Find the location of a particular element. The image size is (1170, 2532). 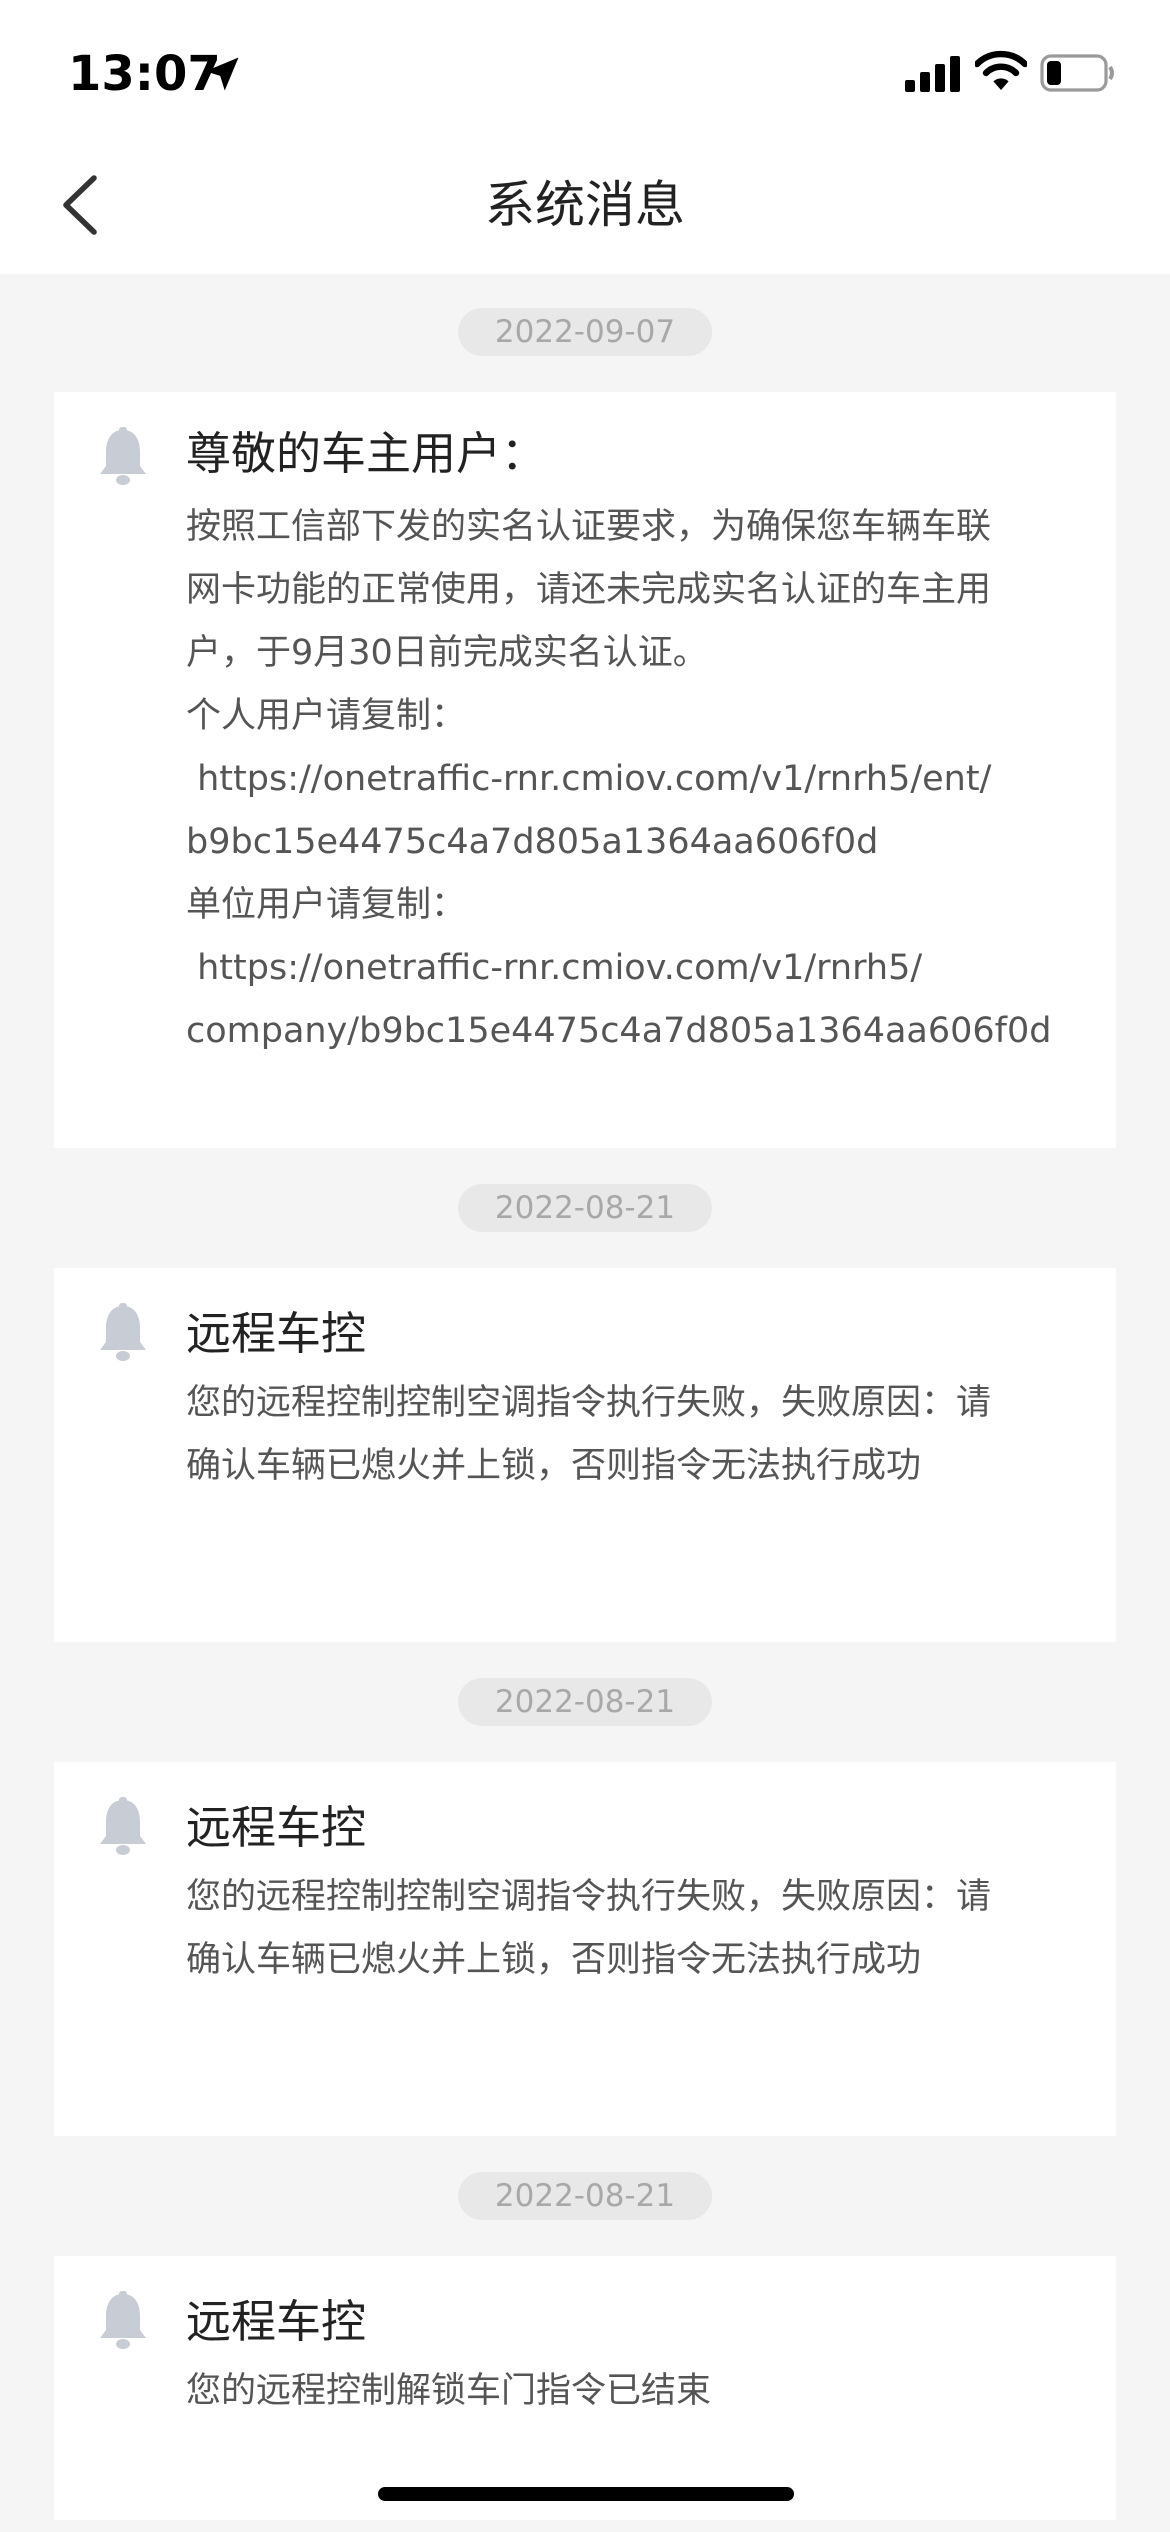

header-area: 13:07 系统消息 is located at coordinates (585, 137).